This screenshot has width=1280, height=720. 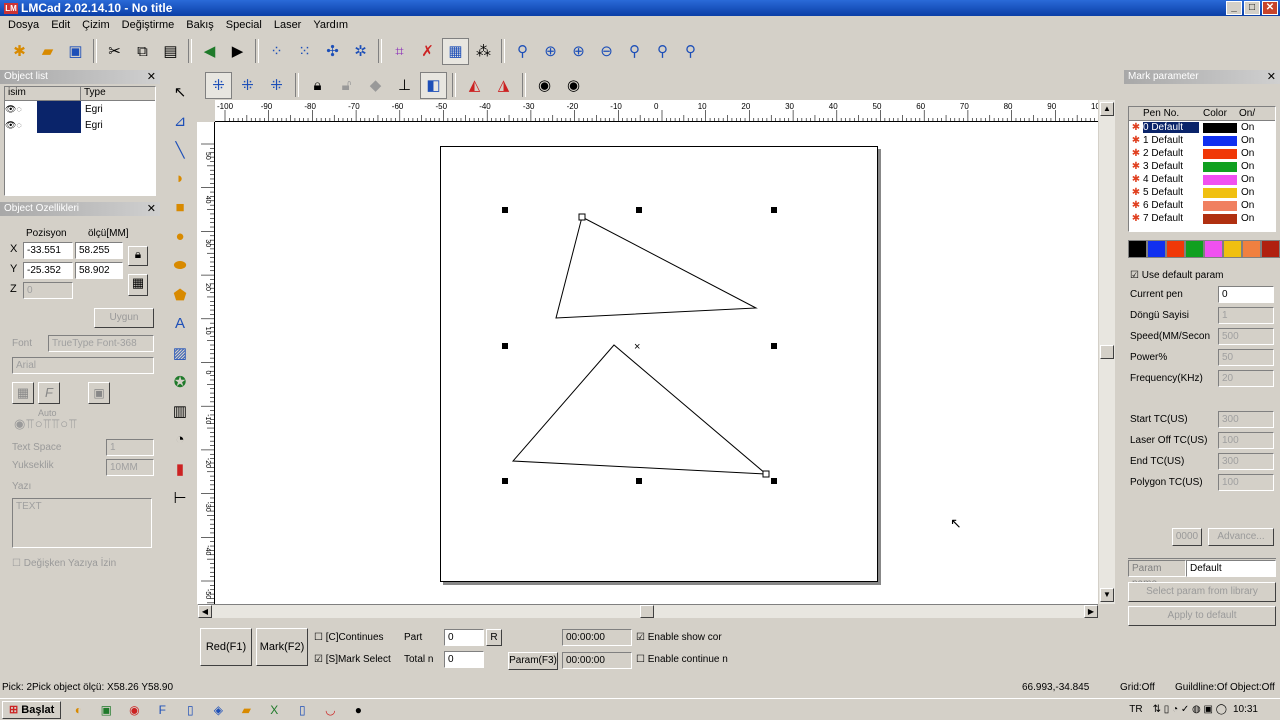 I want to click on menu-special: Special, so click(x=244, y=25).